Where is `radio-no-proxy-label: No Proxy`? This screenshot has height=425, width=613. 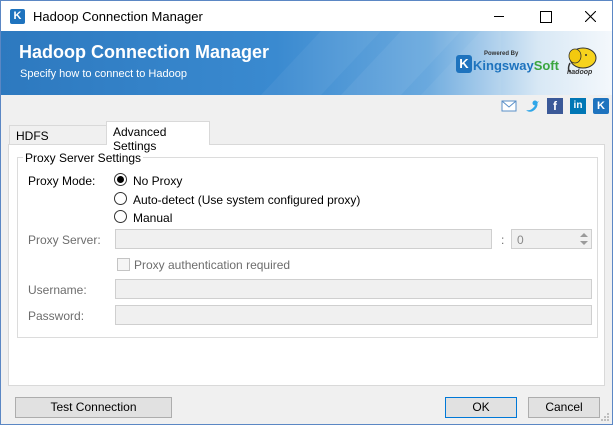
radio-no-proxy-label: No Proxy is located at coordinates (157, 181).